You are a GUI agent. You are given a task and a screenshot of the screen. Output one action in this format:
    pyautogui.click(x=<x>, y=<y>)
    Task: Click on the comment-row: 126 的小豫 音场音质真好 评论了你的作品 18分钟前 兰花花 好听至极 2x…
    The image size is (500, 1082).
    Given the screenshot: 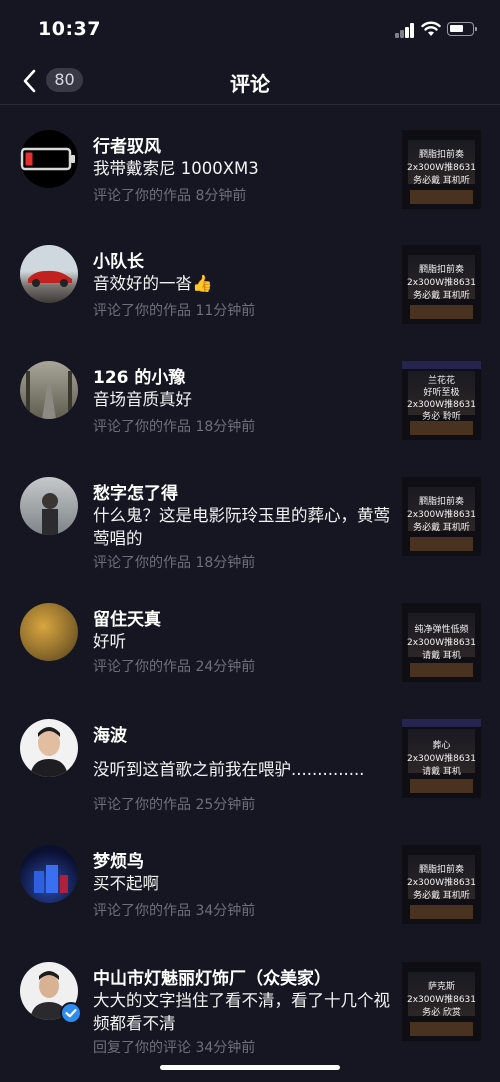 What is the action you would take?
    pyautogui.click(x=250, y=402)
    